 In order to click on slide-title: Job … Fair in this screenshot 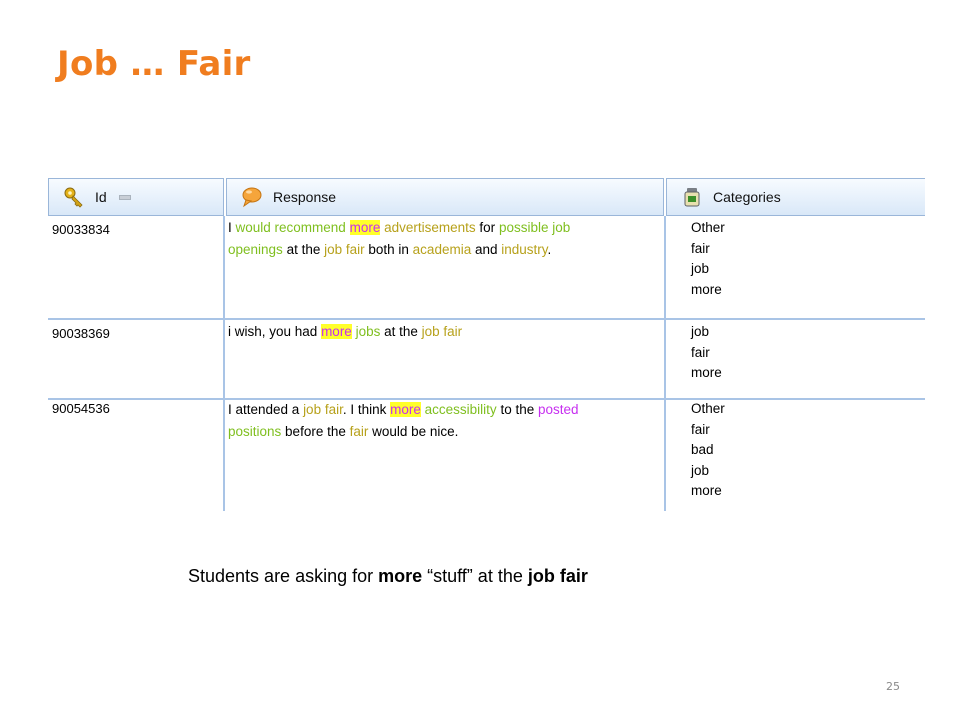, I will do `click(154, 64)`.